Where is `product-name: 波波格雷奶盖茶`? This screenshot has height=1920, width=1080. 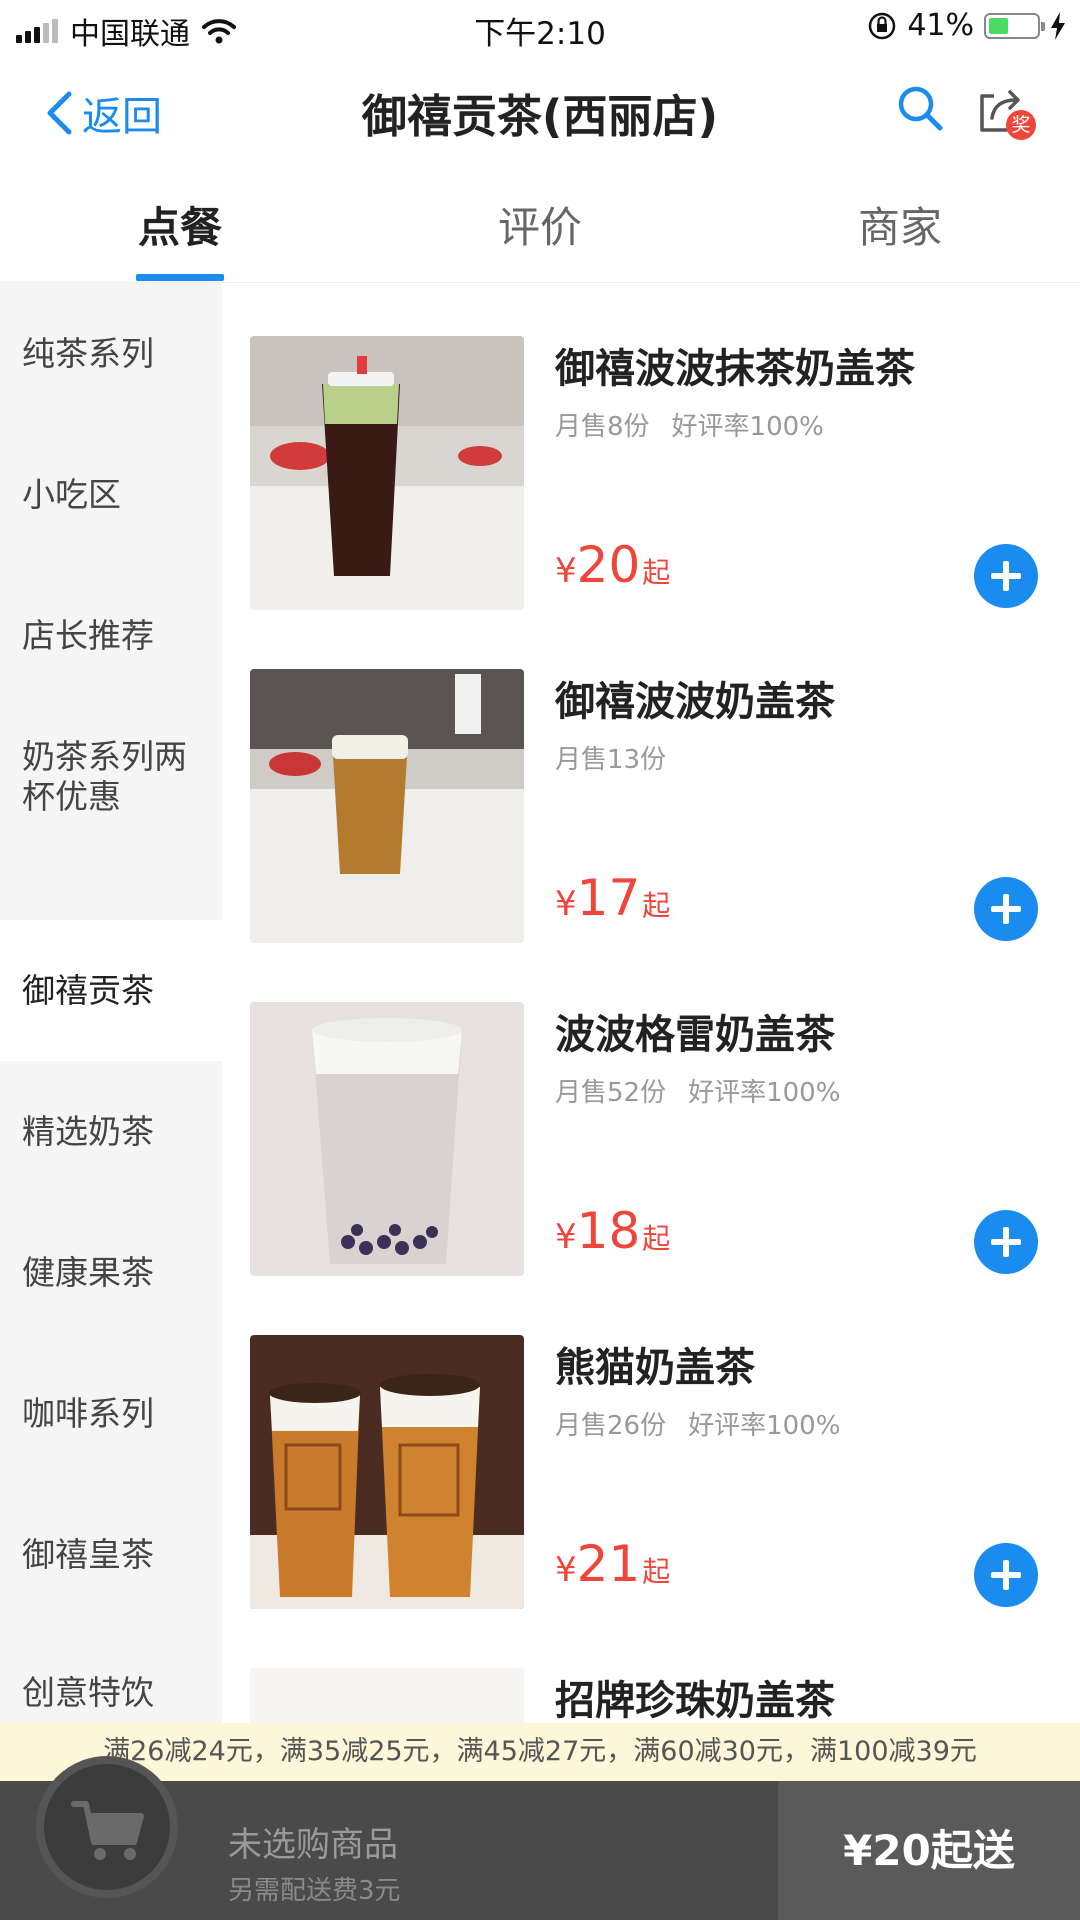 product-name: 波波格雷奶盖茶 is located at coordinates (695, 1035).